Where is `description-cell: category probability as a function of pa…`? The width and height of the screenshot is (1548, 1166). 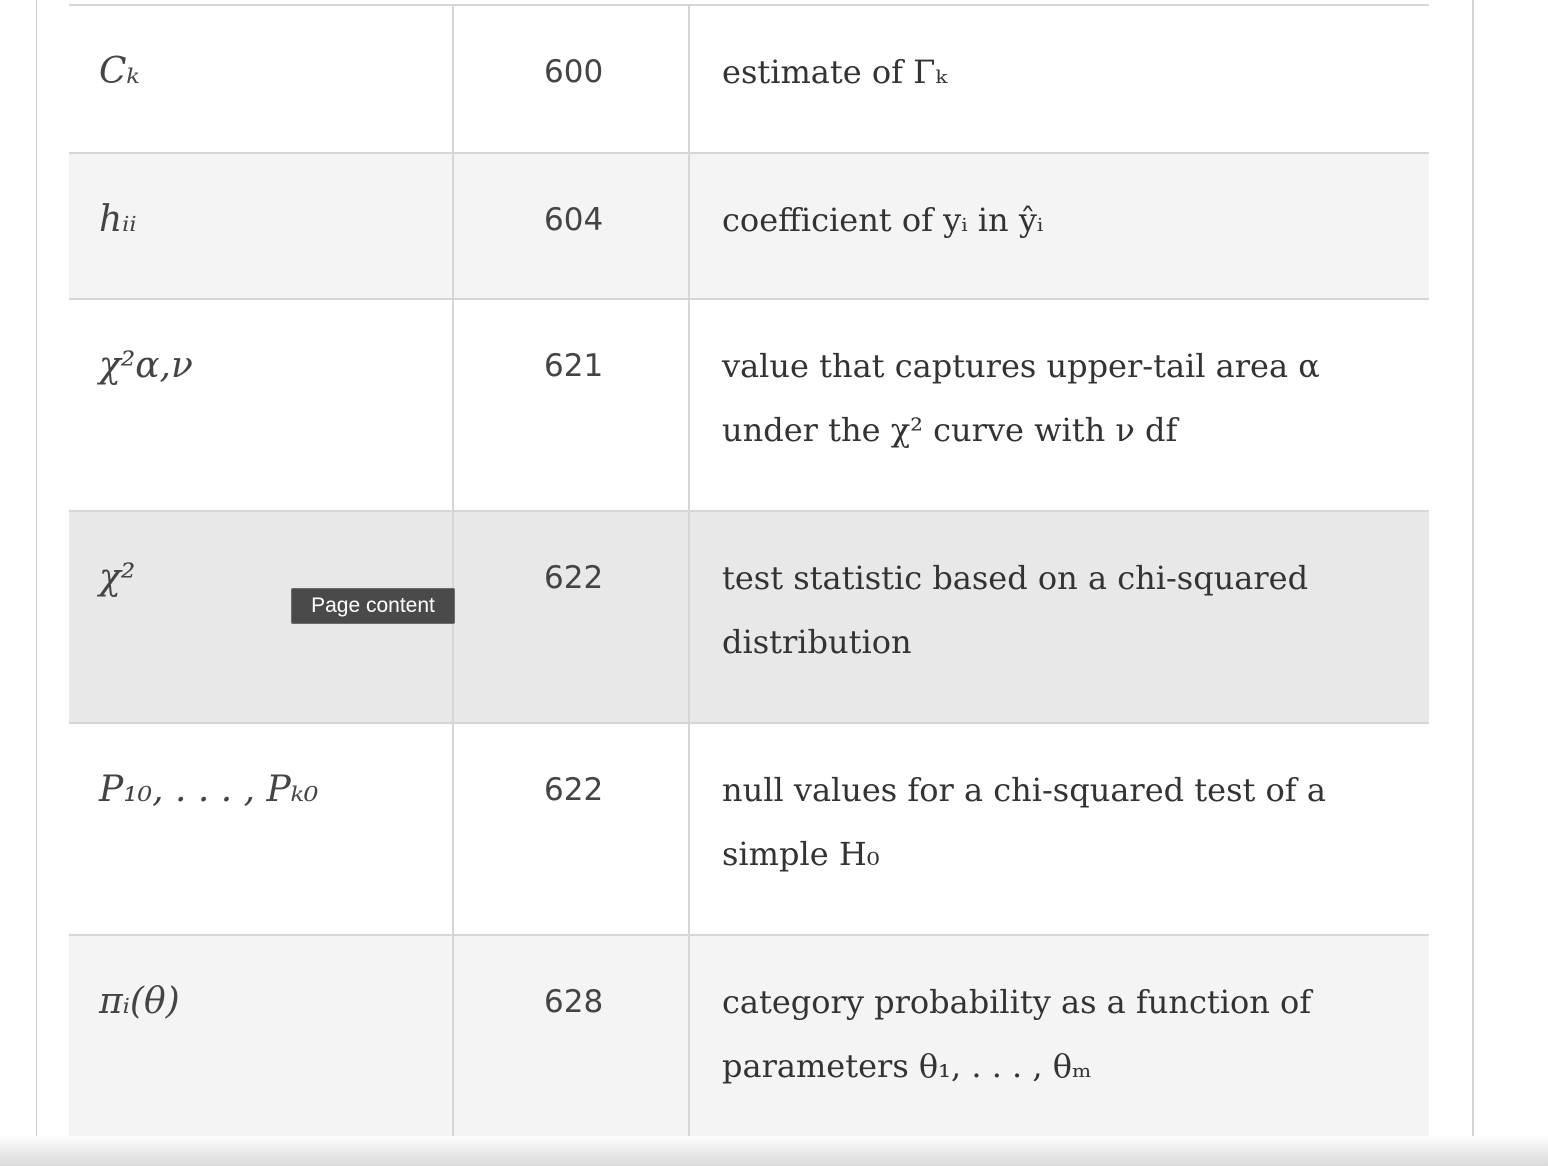
description-cell: category probability as a function of pa… is located at coordinates (1058, 1041).